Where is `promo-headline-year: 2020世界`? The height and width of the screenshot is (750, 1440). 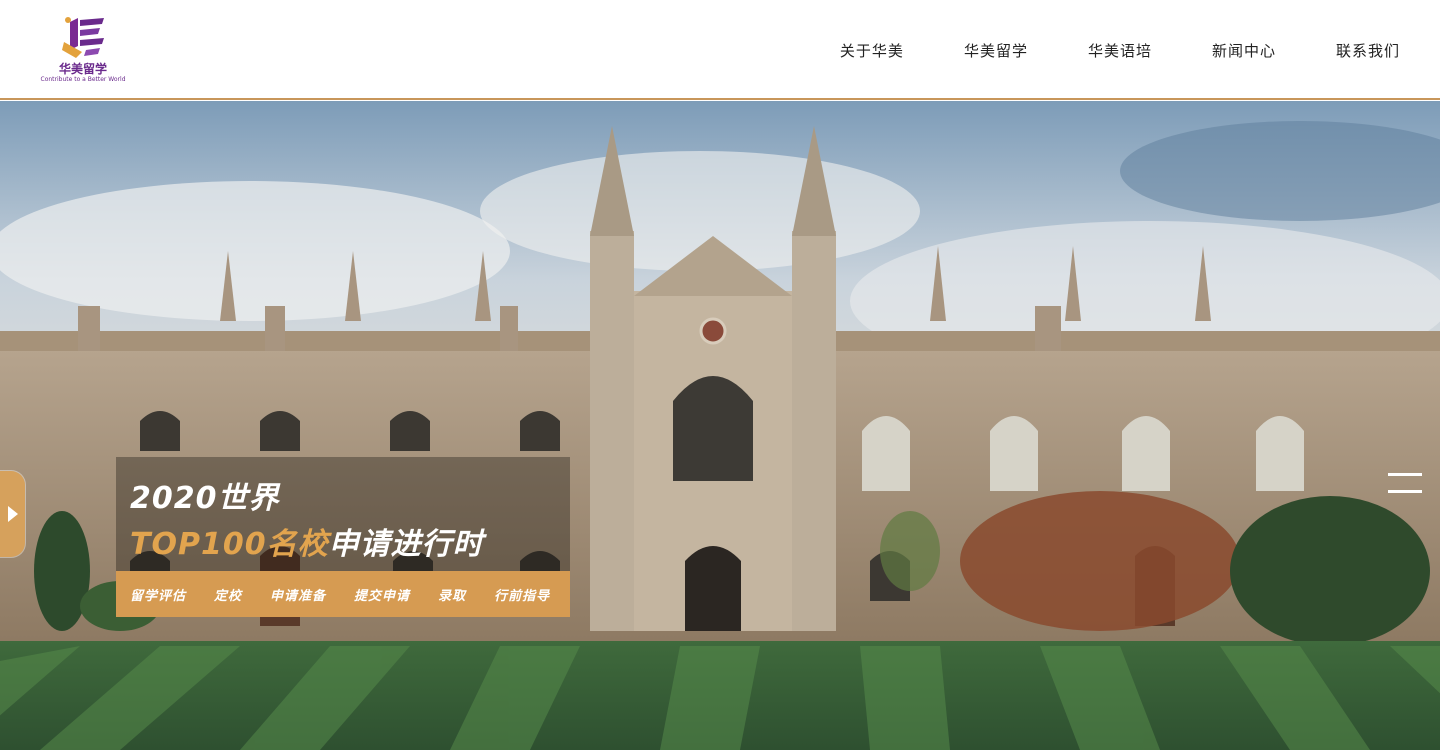 promo-headline-year: 2020世界 is located at coordinates (205, 498).